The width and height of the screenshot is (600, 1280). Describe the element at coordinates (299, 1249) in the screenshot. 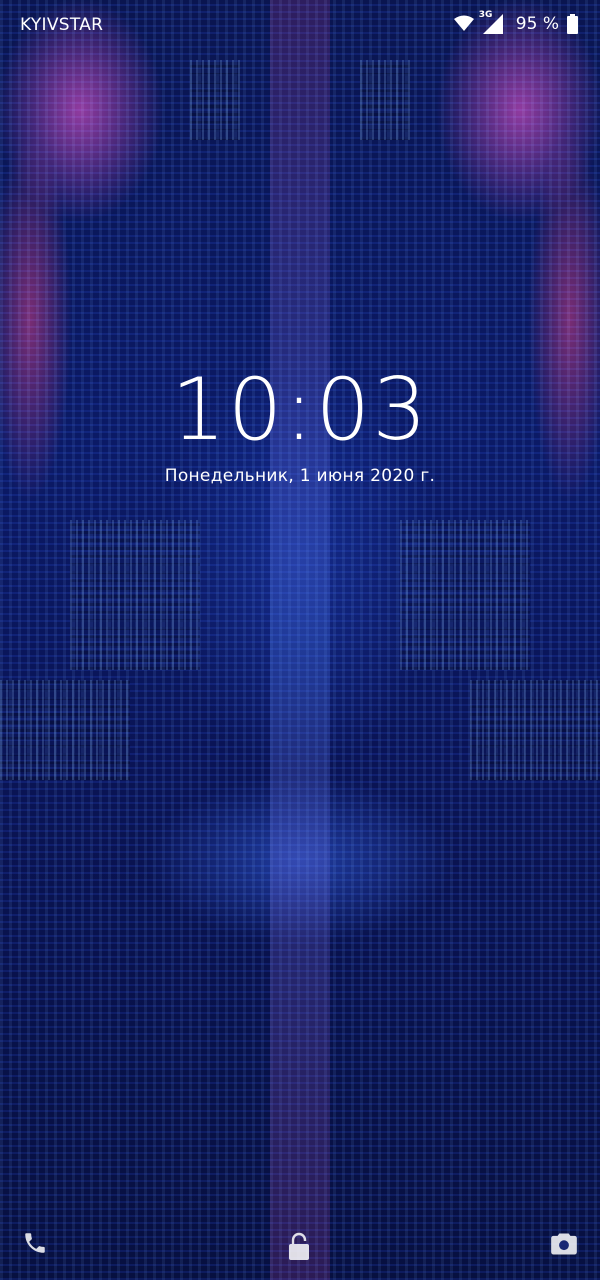

I see `lock-icon` at that location.